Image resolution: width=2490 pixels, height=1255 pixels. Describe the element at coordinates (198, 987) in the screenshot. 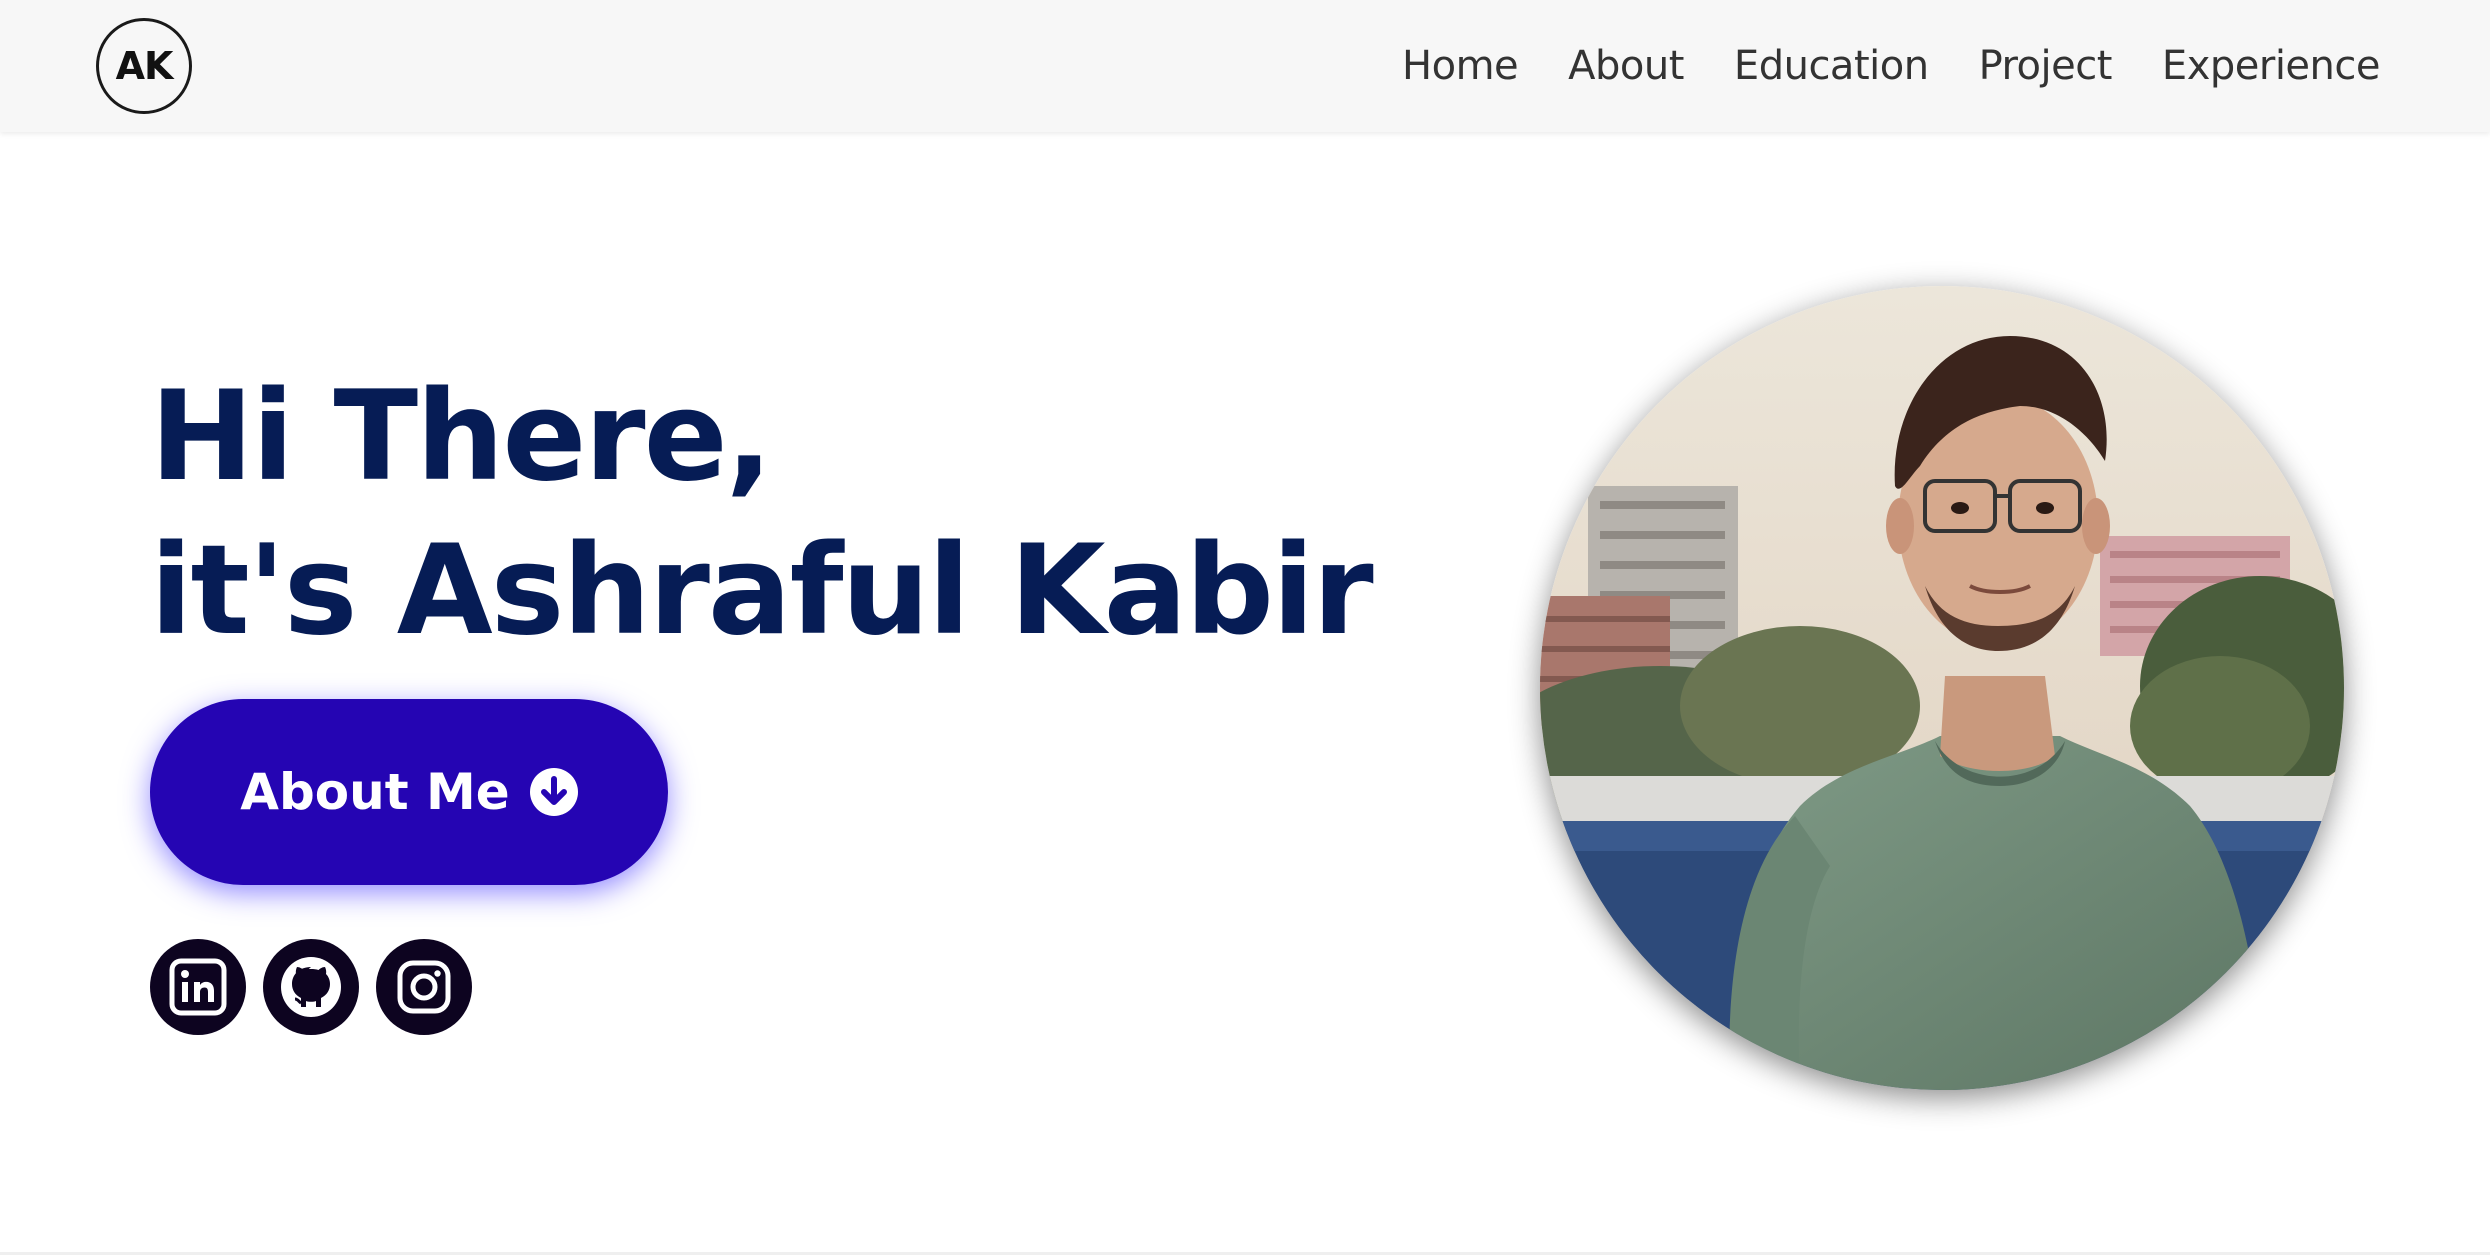

I see `linkedin-icon` at that location.